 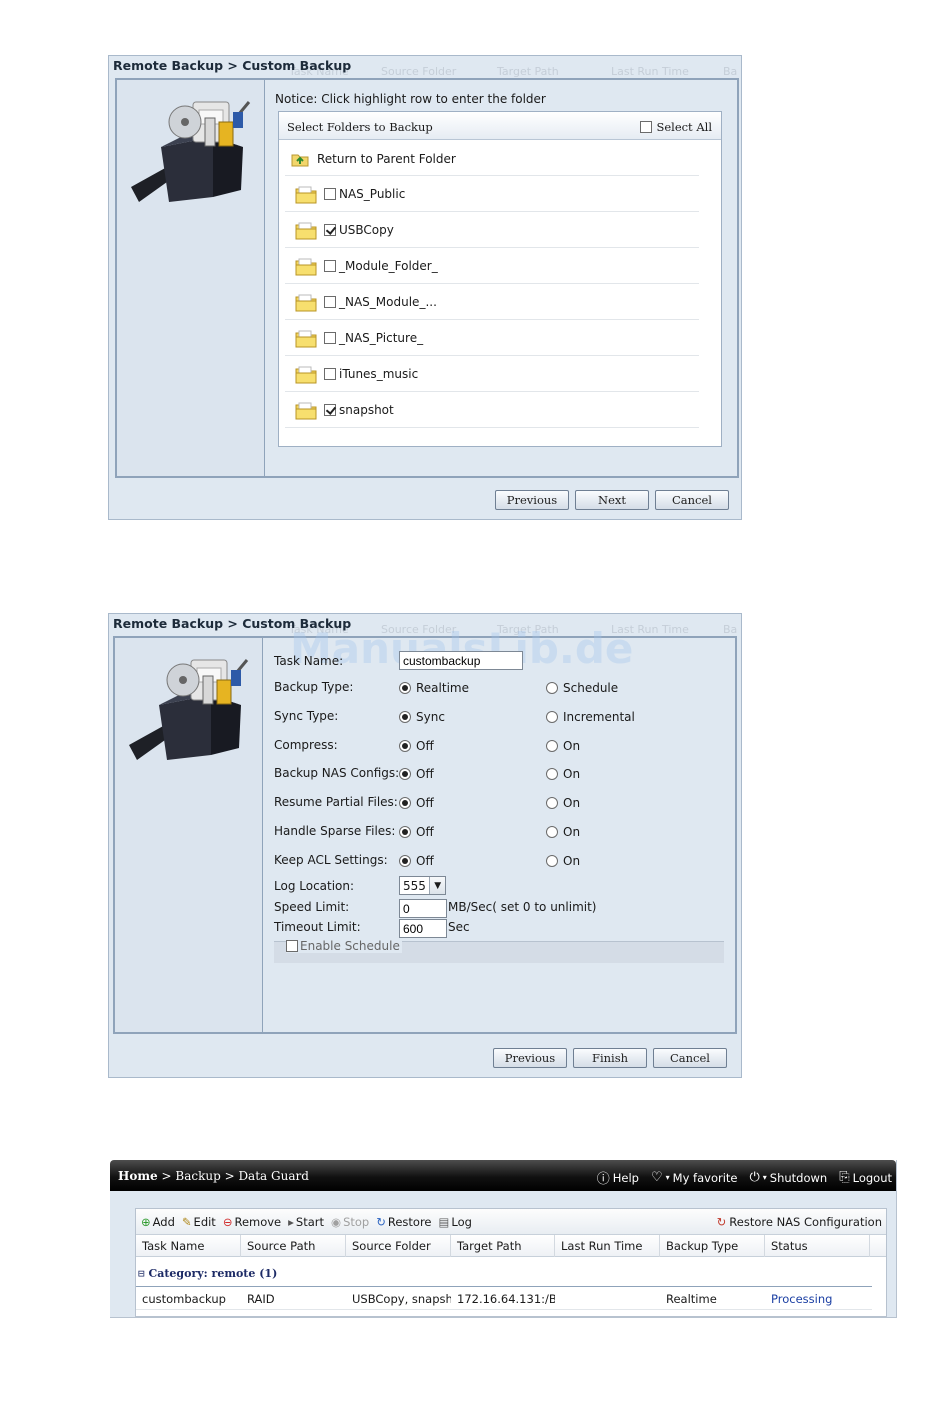 I want to click on logout-label: Logout, so click(x=872, y=1177).